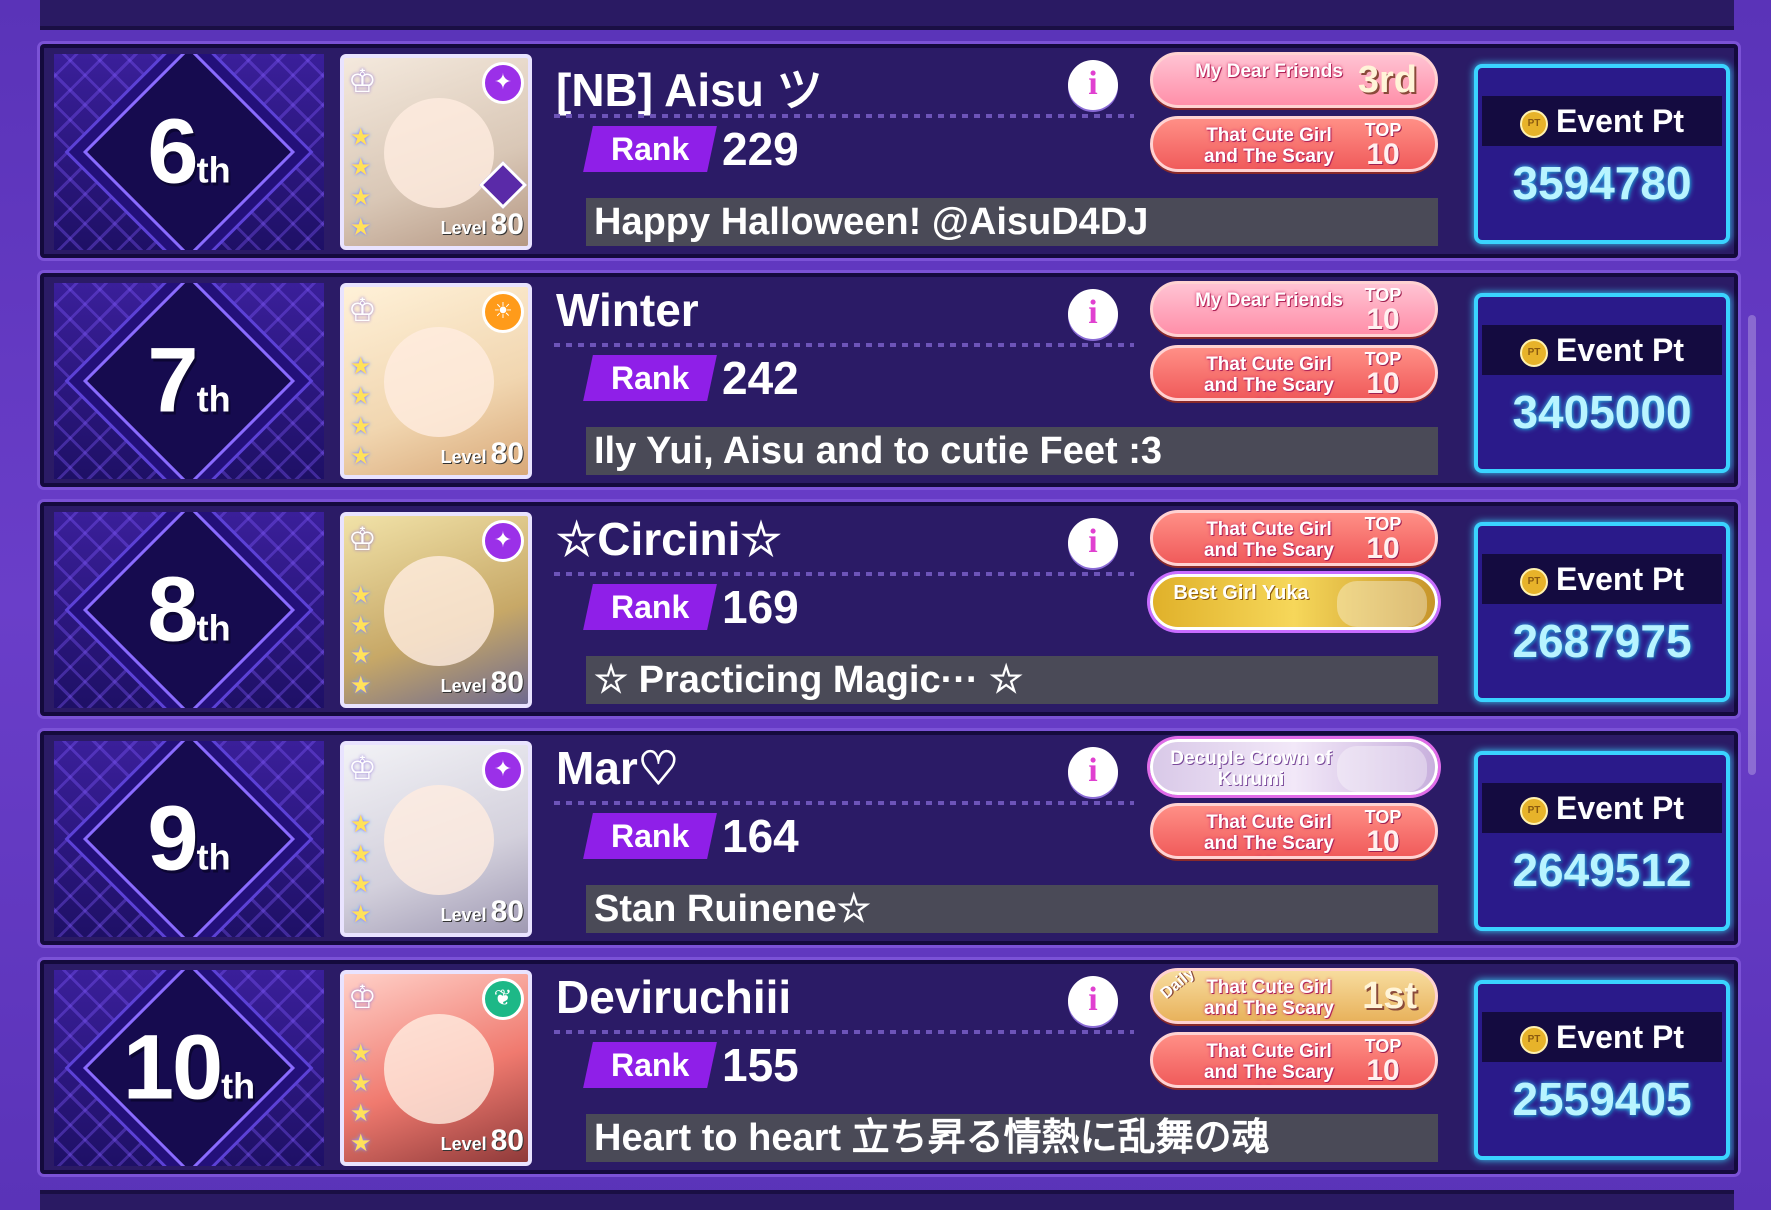 The width and height of the screenshot is (1771, 1210). I want to click on degree-badge: Best Girl Yuka, so click(1294, 602).